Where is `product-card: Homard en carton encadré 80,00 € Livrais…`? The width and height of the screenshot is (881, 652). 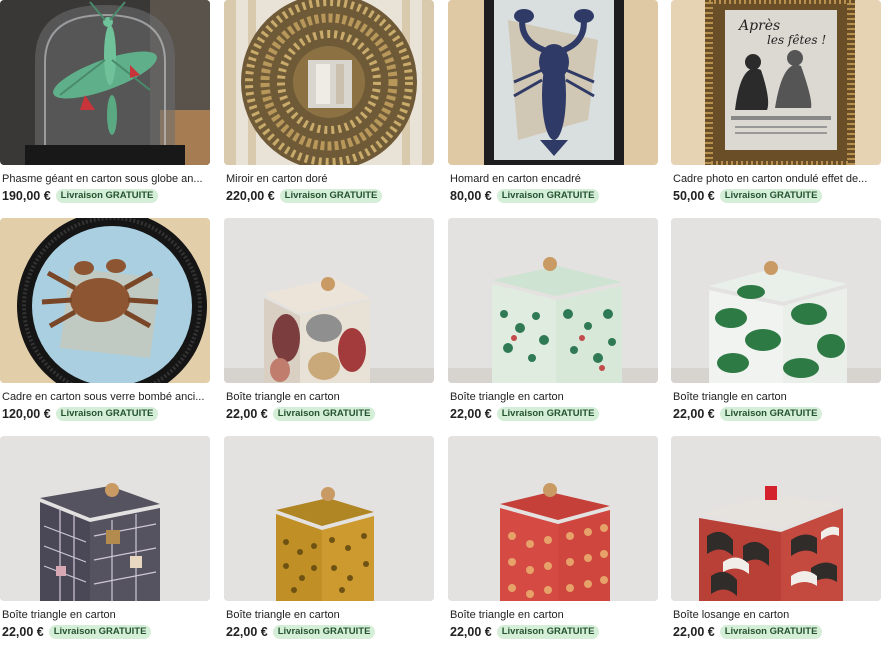
product-card: Homard en carton encadré 80,00 € Livrais… is located at coordinates (553, 108).